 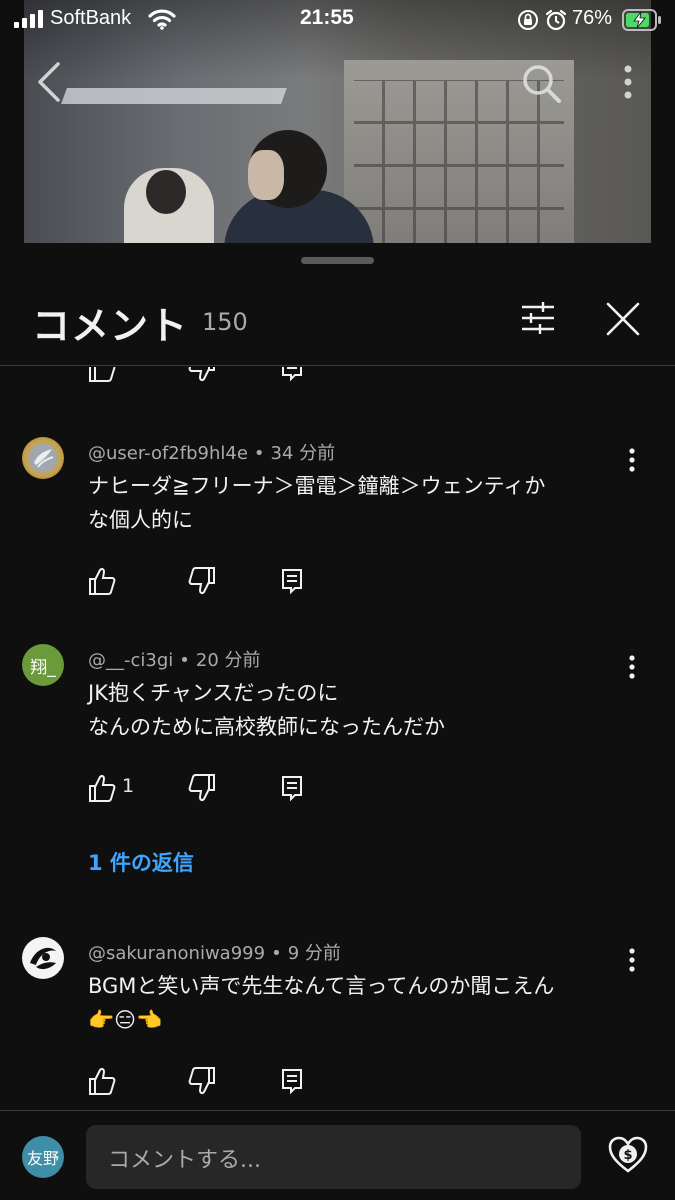 I want to click on comment-actions: 1, so click(x=218, y=788).